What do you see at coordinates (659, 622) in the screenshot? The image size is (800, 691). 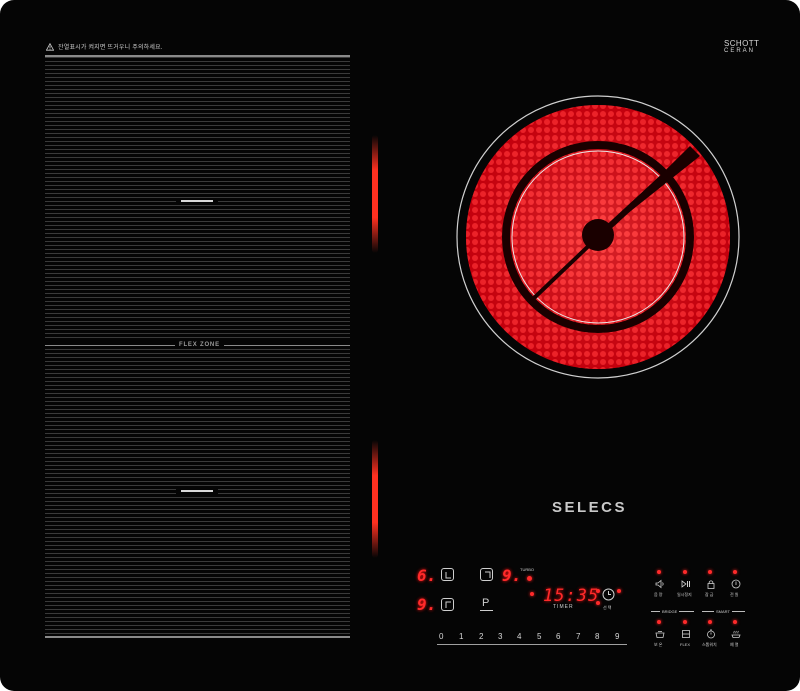 I see `warm-indicator` at bounding box center [659, 622].